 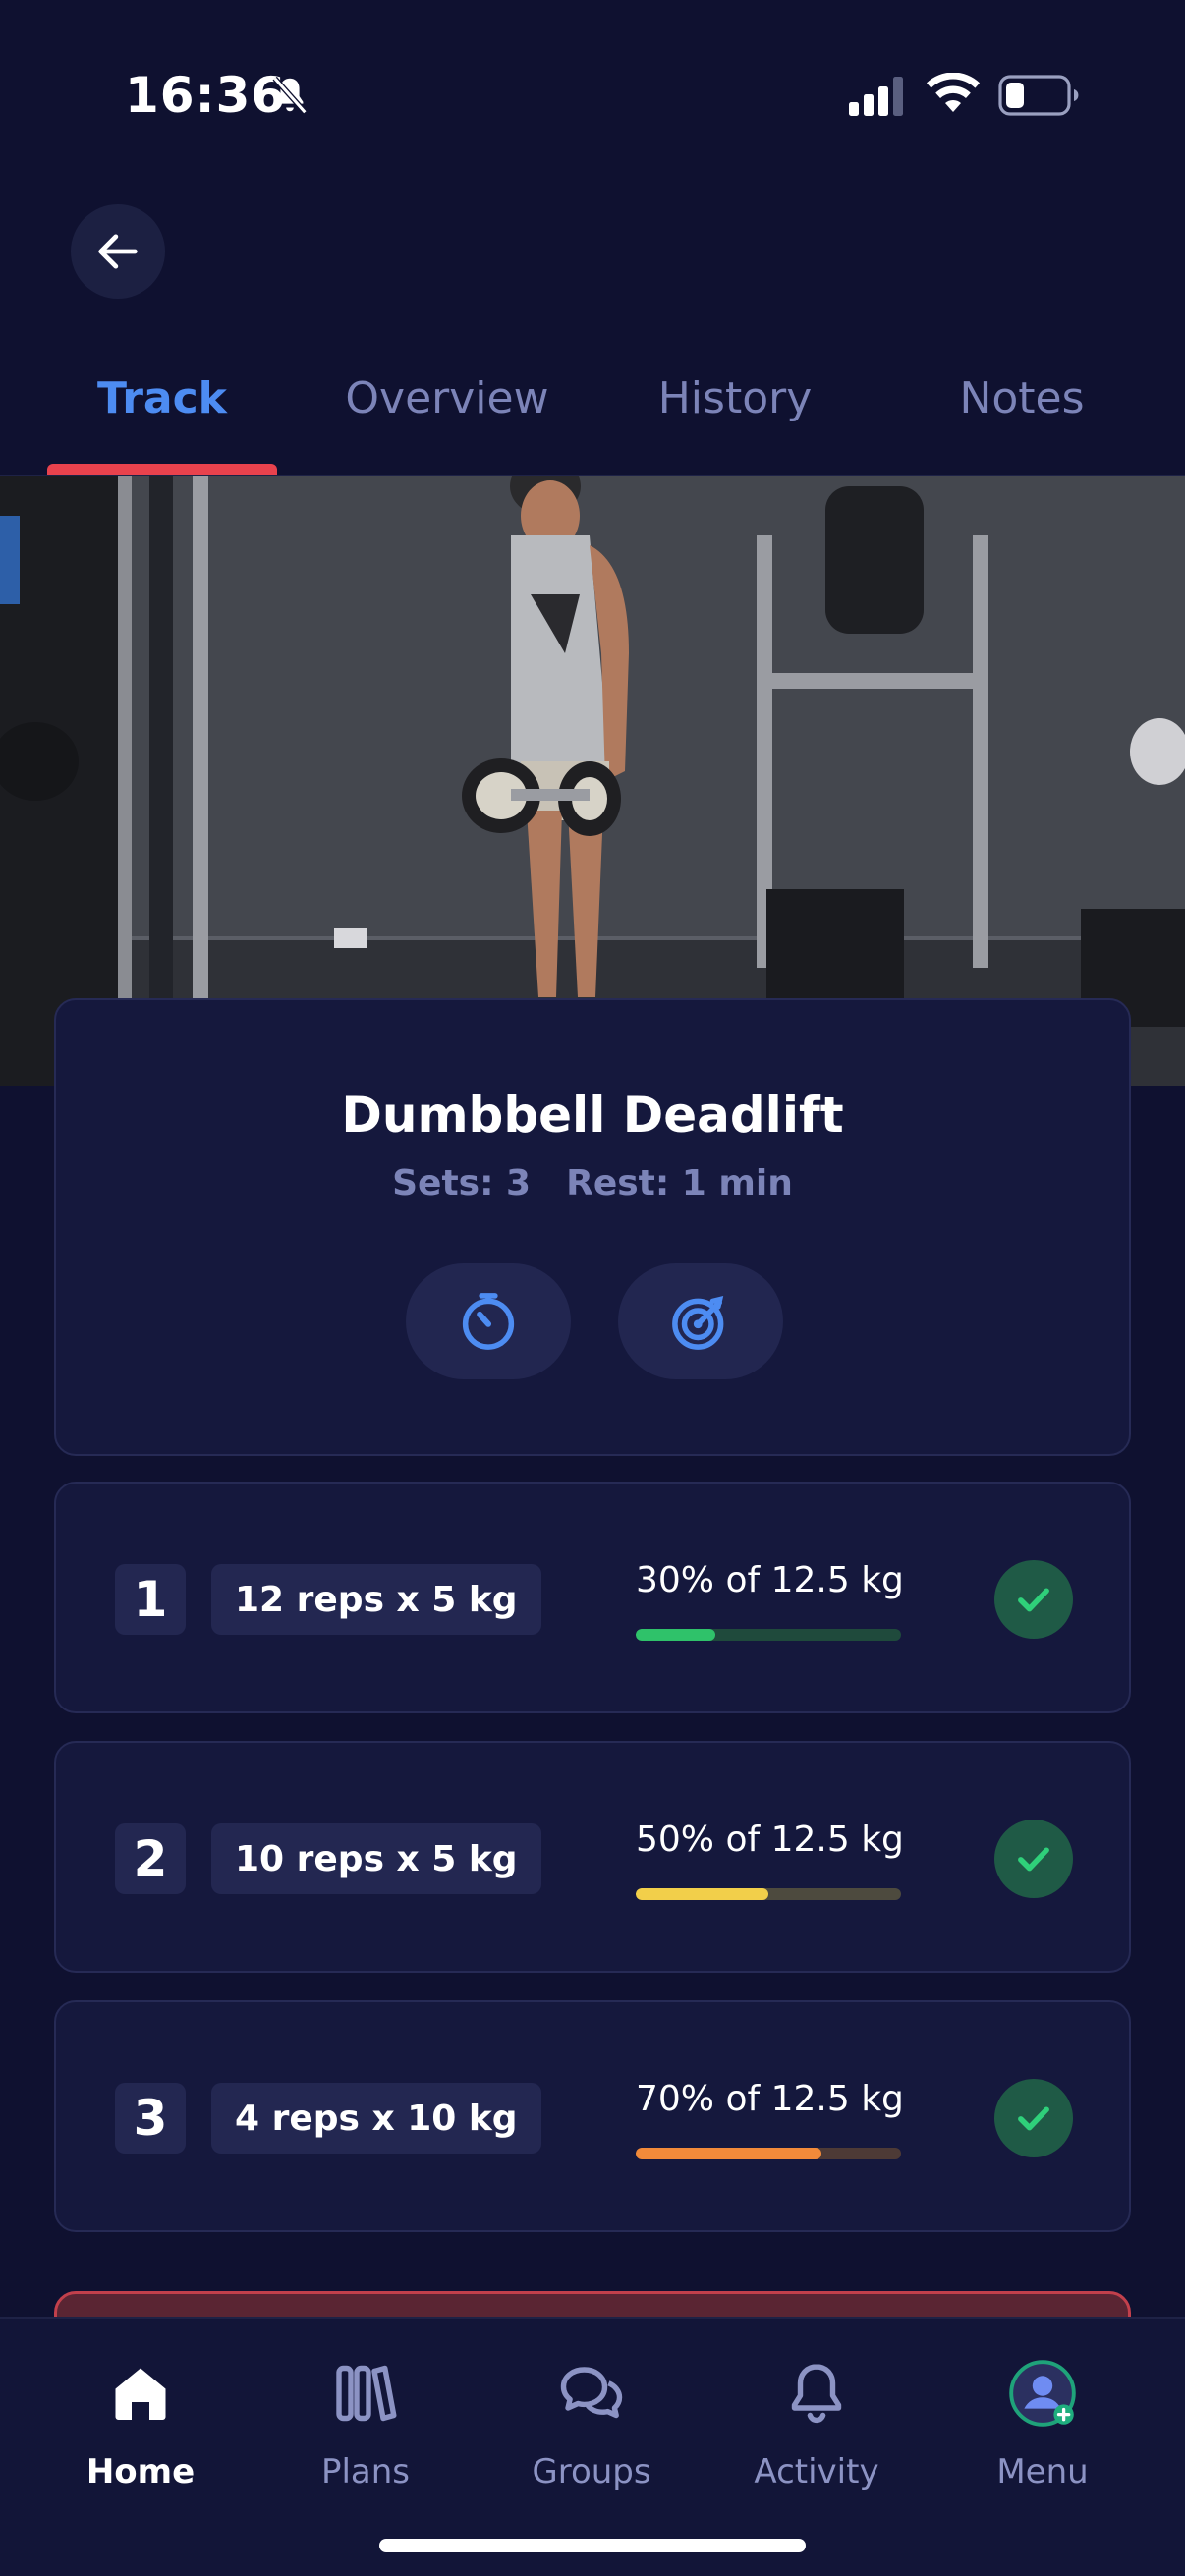 What do you see at coordinates (953, 92) in the screenshot?
I see `wifi-icon` at bounding box center [953, 92].